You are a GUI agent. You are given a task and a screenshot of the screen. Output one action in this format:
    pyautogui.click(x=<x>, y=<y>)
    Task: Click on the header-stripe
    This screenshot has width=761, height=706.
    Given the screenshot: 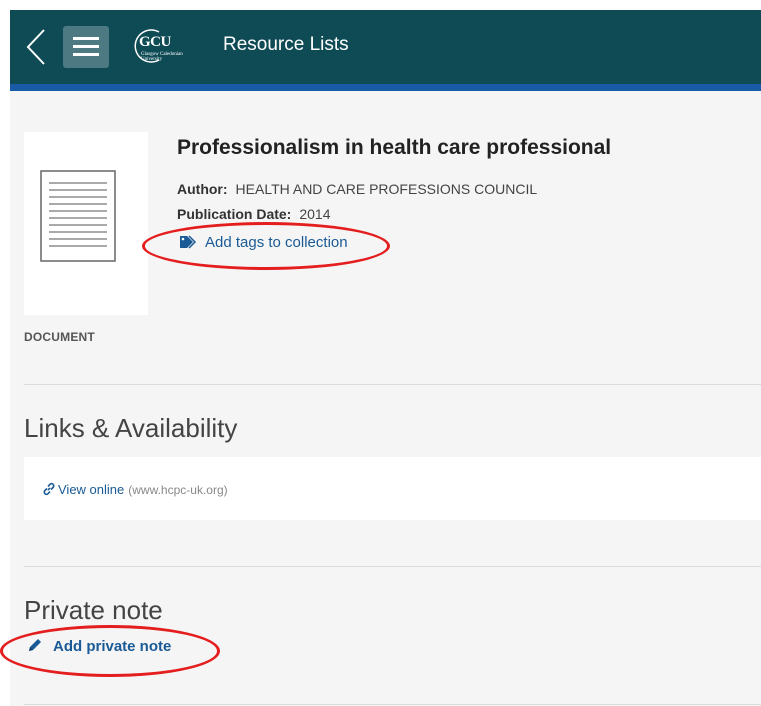 What is the action you would take?
    pyautogui.click(x=385, y=87)
    